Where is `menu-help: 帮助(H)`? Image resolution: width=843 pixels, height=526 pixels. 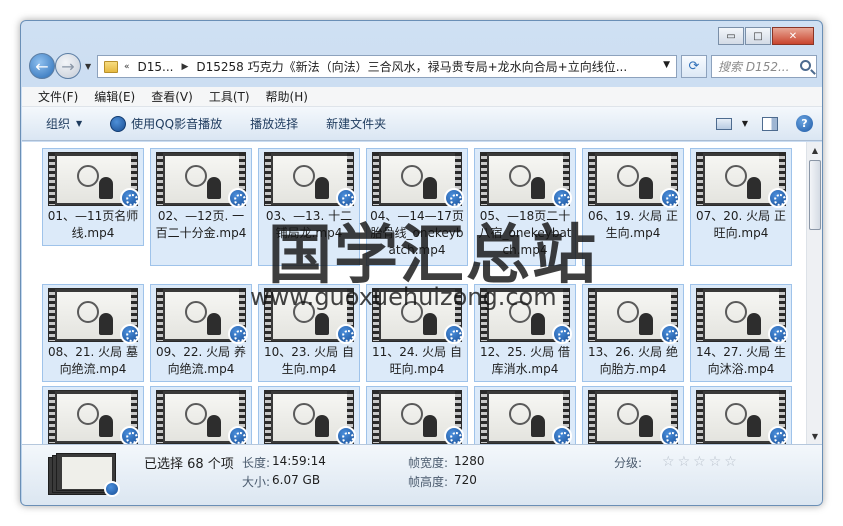
menu-help: 帮助(H) is located at coordinates (287, 96).